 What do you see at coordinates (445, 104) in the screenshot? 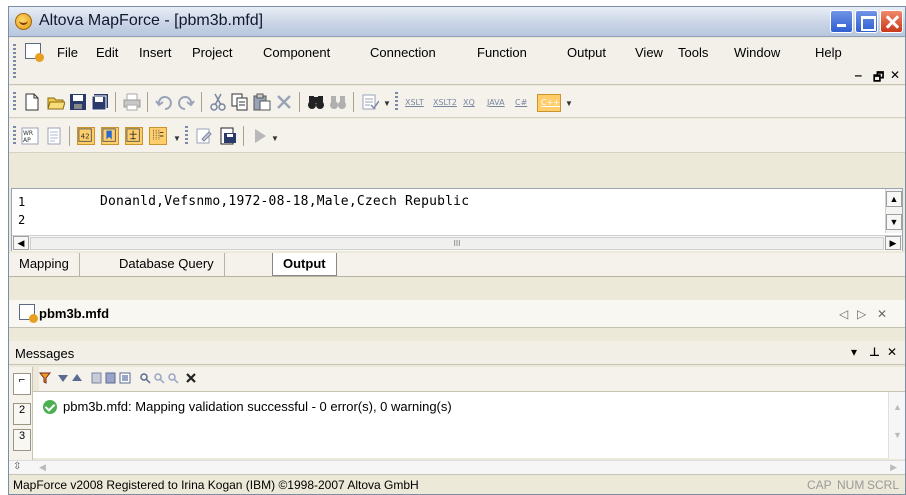
I see `language-xslt2-button: XSLT2` at bounding box center [445, 104].